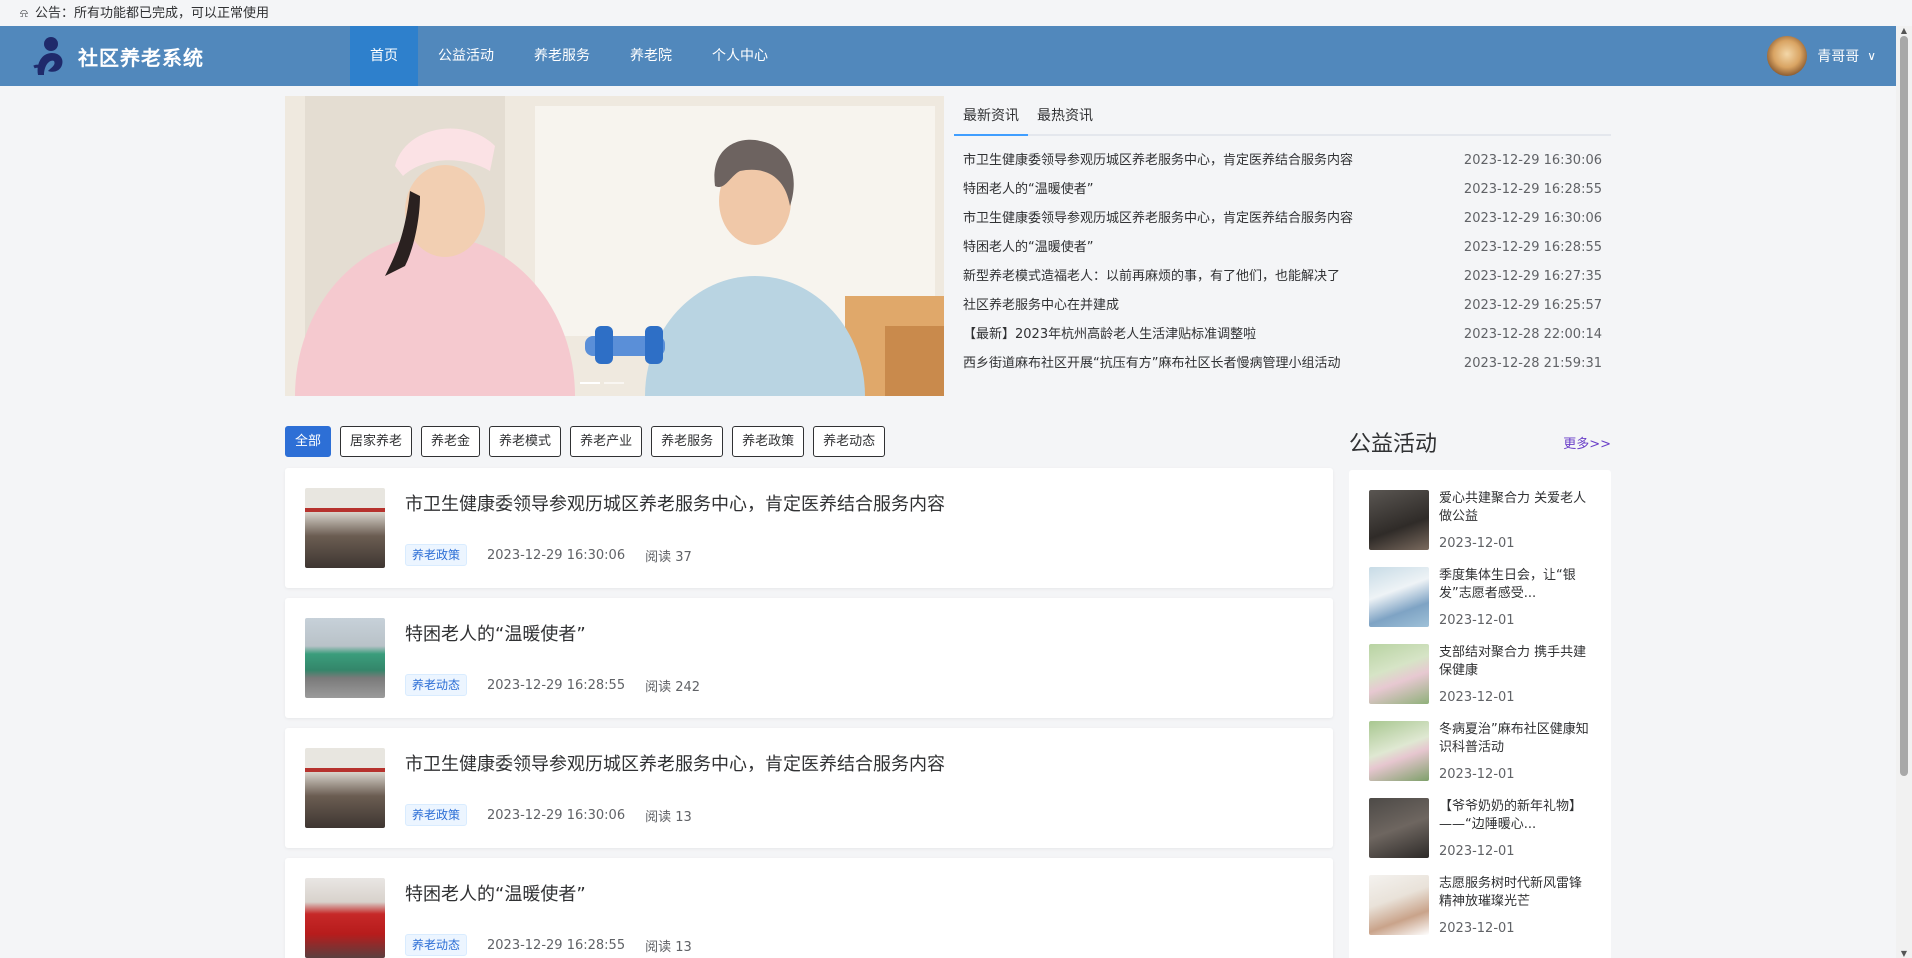 The width and height of the screenshot is (1912, 958). I want to click on activity-info: 冬病夏治”麻布社区健康知识科普活动 2023-12-01, so click(1514, 751).